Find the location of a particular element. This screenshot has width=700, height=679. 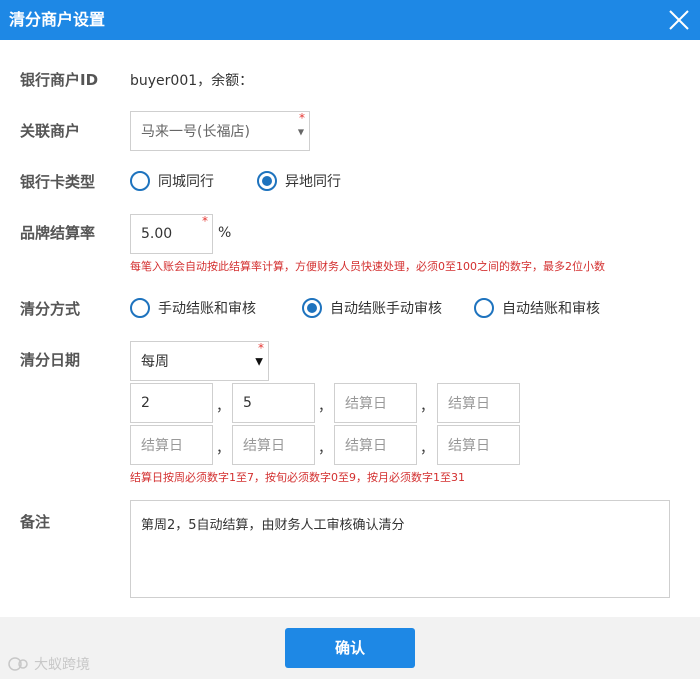

radio-label: 自动结账手动审核 is located at coordinates (386, 309).